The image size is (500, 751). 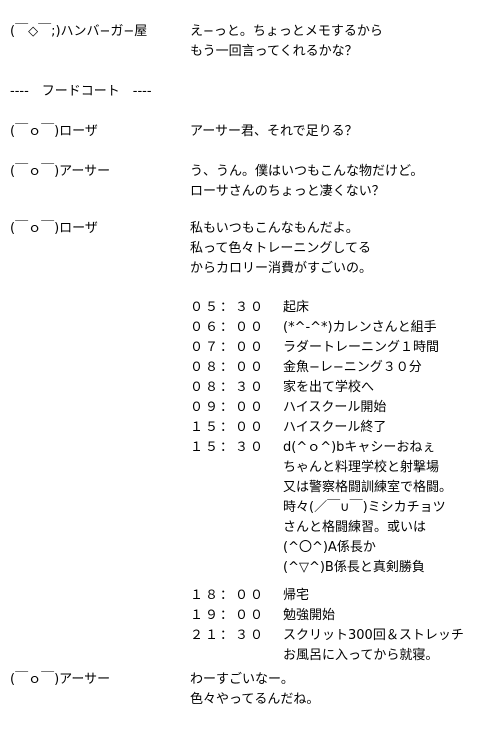 I want to click on schedule-time: １８：００, so click(x=228, y=595).